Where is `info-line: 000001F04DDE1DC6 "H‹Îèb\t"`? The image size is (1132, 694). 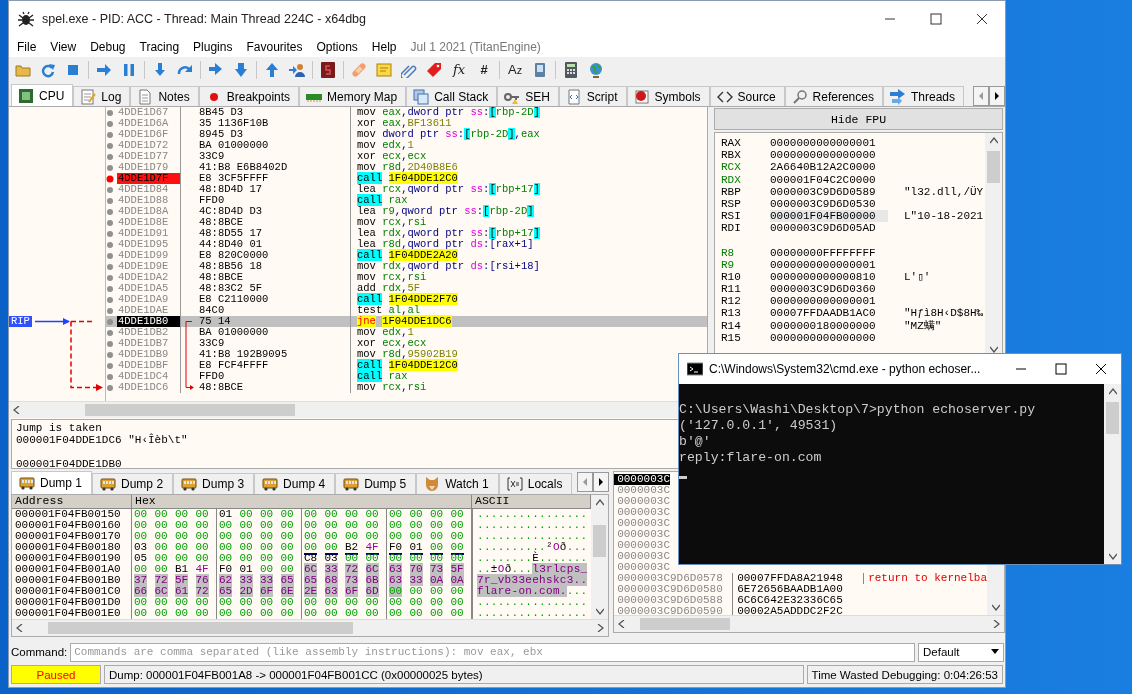
info-line: 000001F04DDE1DC6 "H‹Îèb\t" is located at coordinates (102, 440).